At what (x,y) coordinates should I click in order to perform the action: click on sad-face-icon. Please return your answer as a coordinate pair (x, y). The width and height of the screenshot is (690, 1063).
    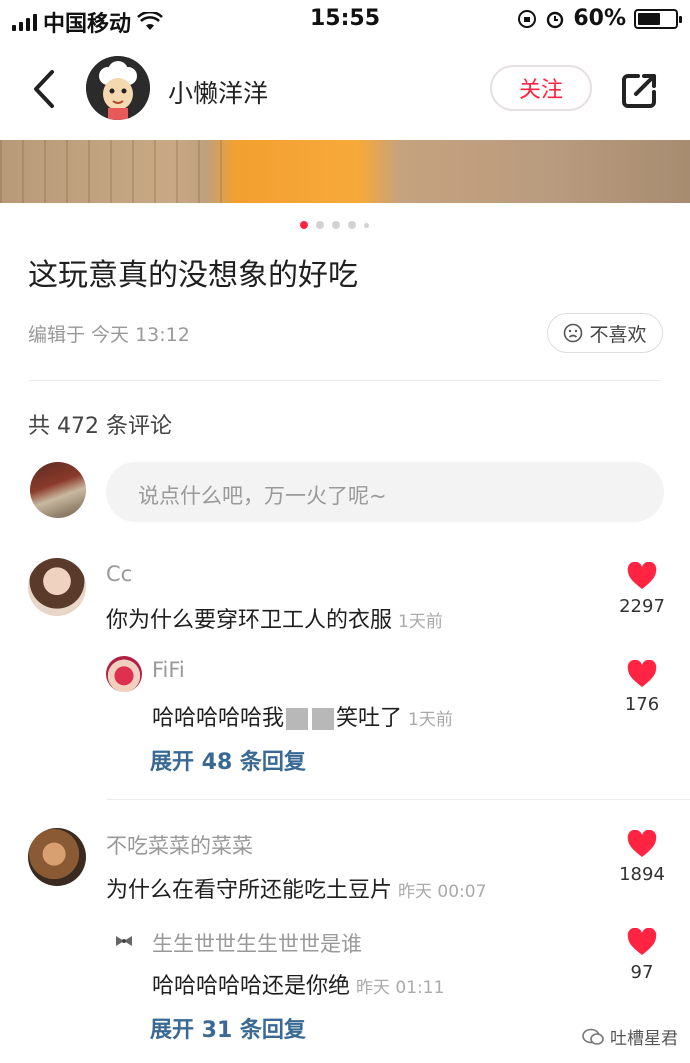
    Looking at the image, I should click on (573, 333).